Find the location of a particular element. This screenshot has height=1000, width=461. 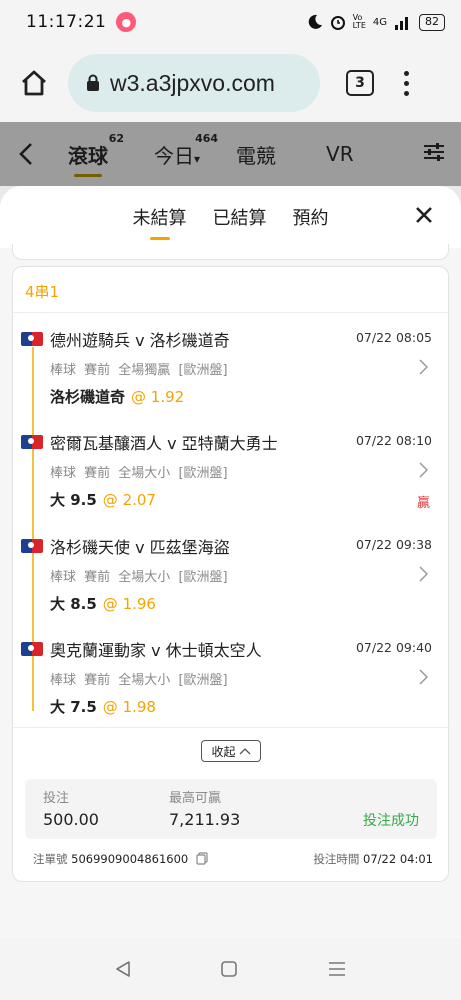

collapse-button: 收起 is located at coordinates (231, 751).